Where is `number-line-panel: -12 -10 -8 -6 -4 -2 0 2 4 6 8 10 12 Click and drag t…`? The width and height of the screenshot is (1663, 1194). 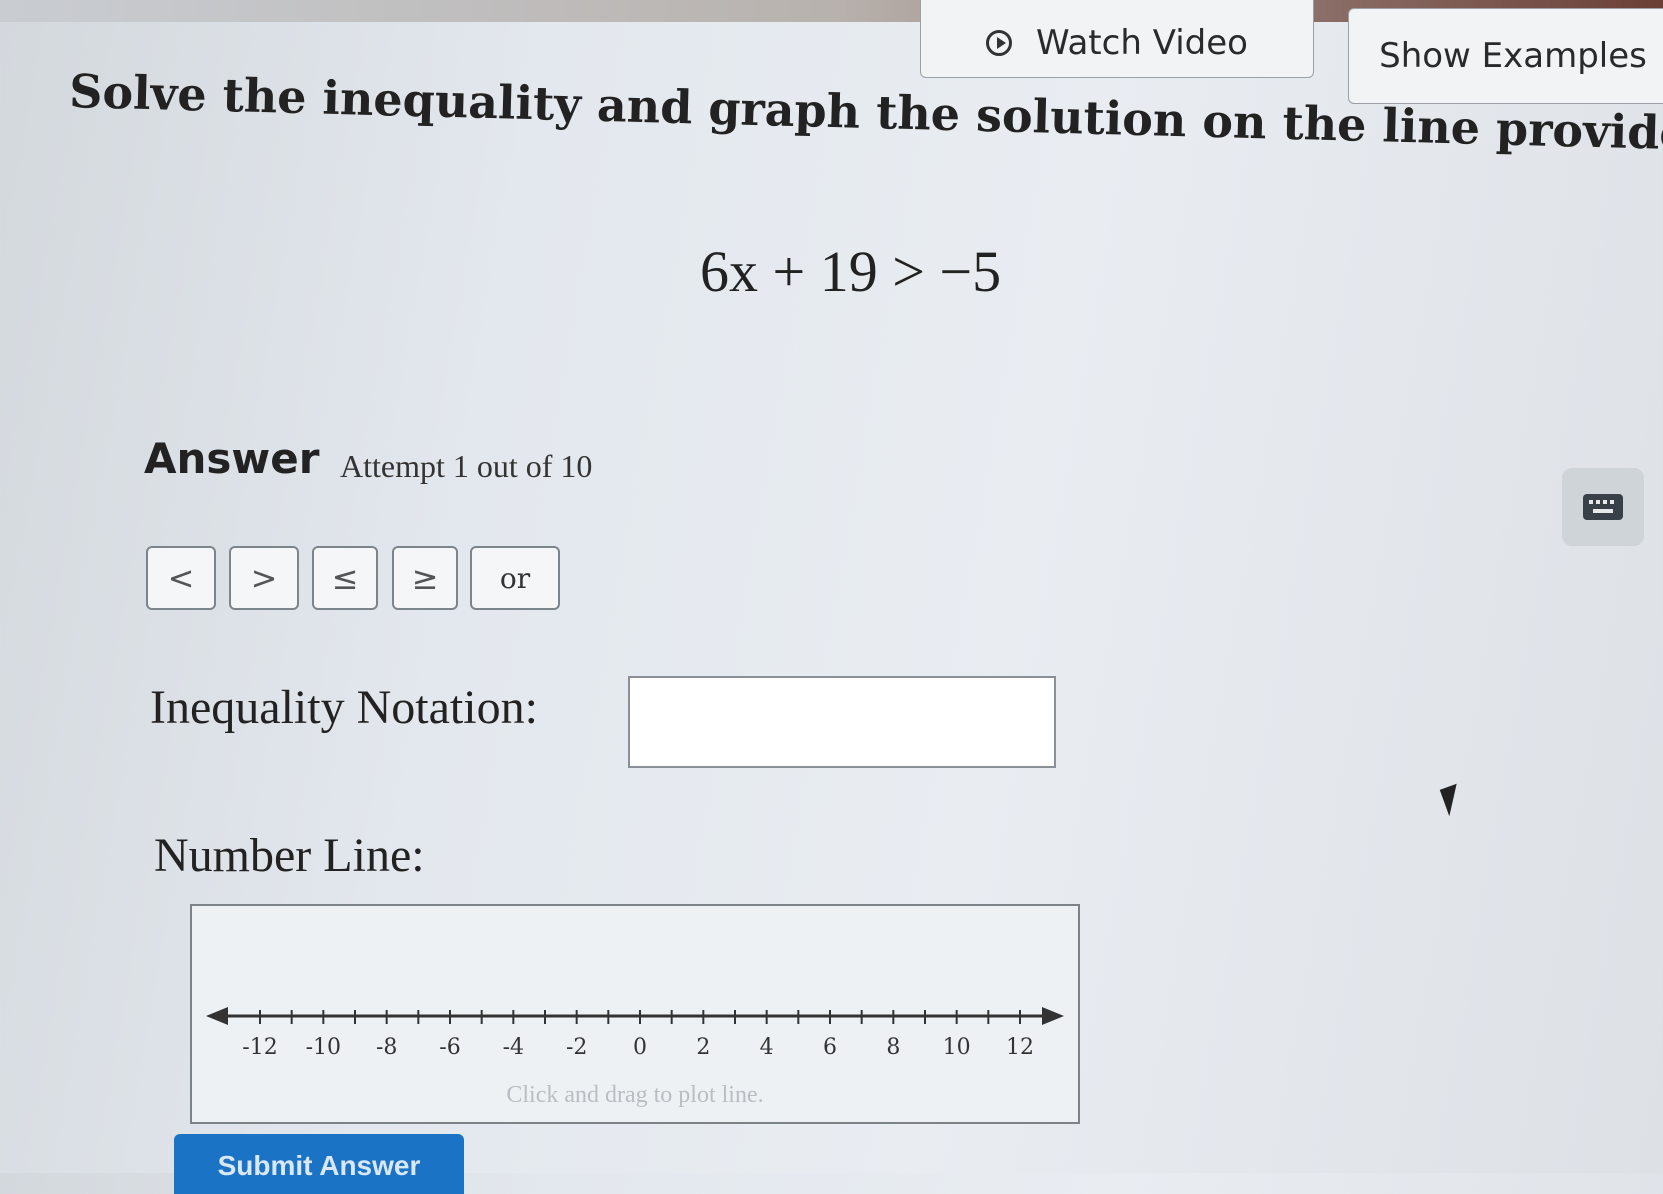 number-line-panel: -12 -10 -8 -6 -4 -2 0 2 4 6 8 10 12 Click and drag t… is located at coordinates (635, 1014).